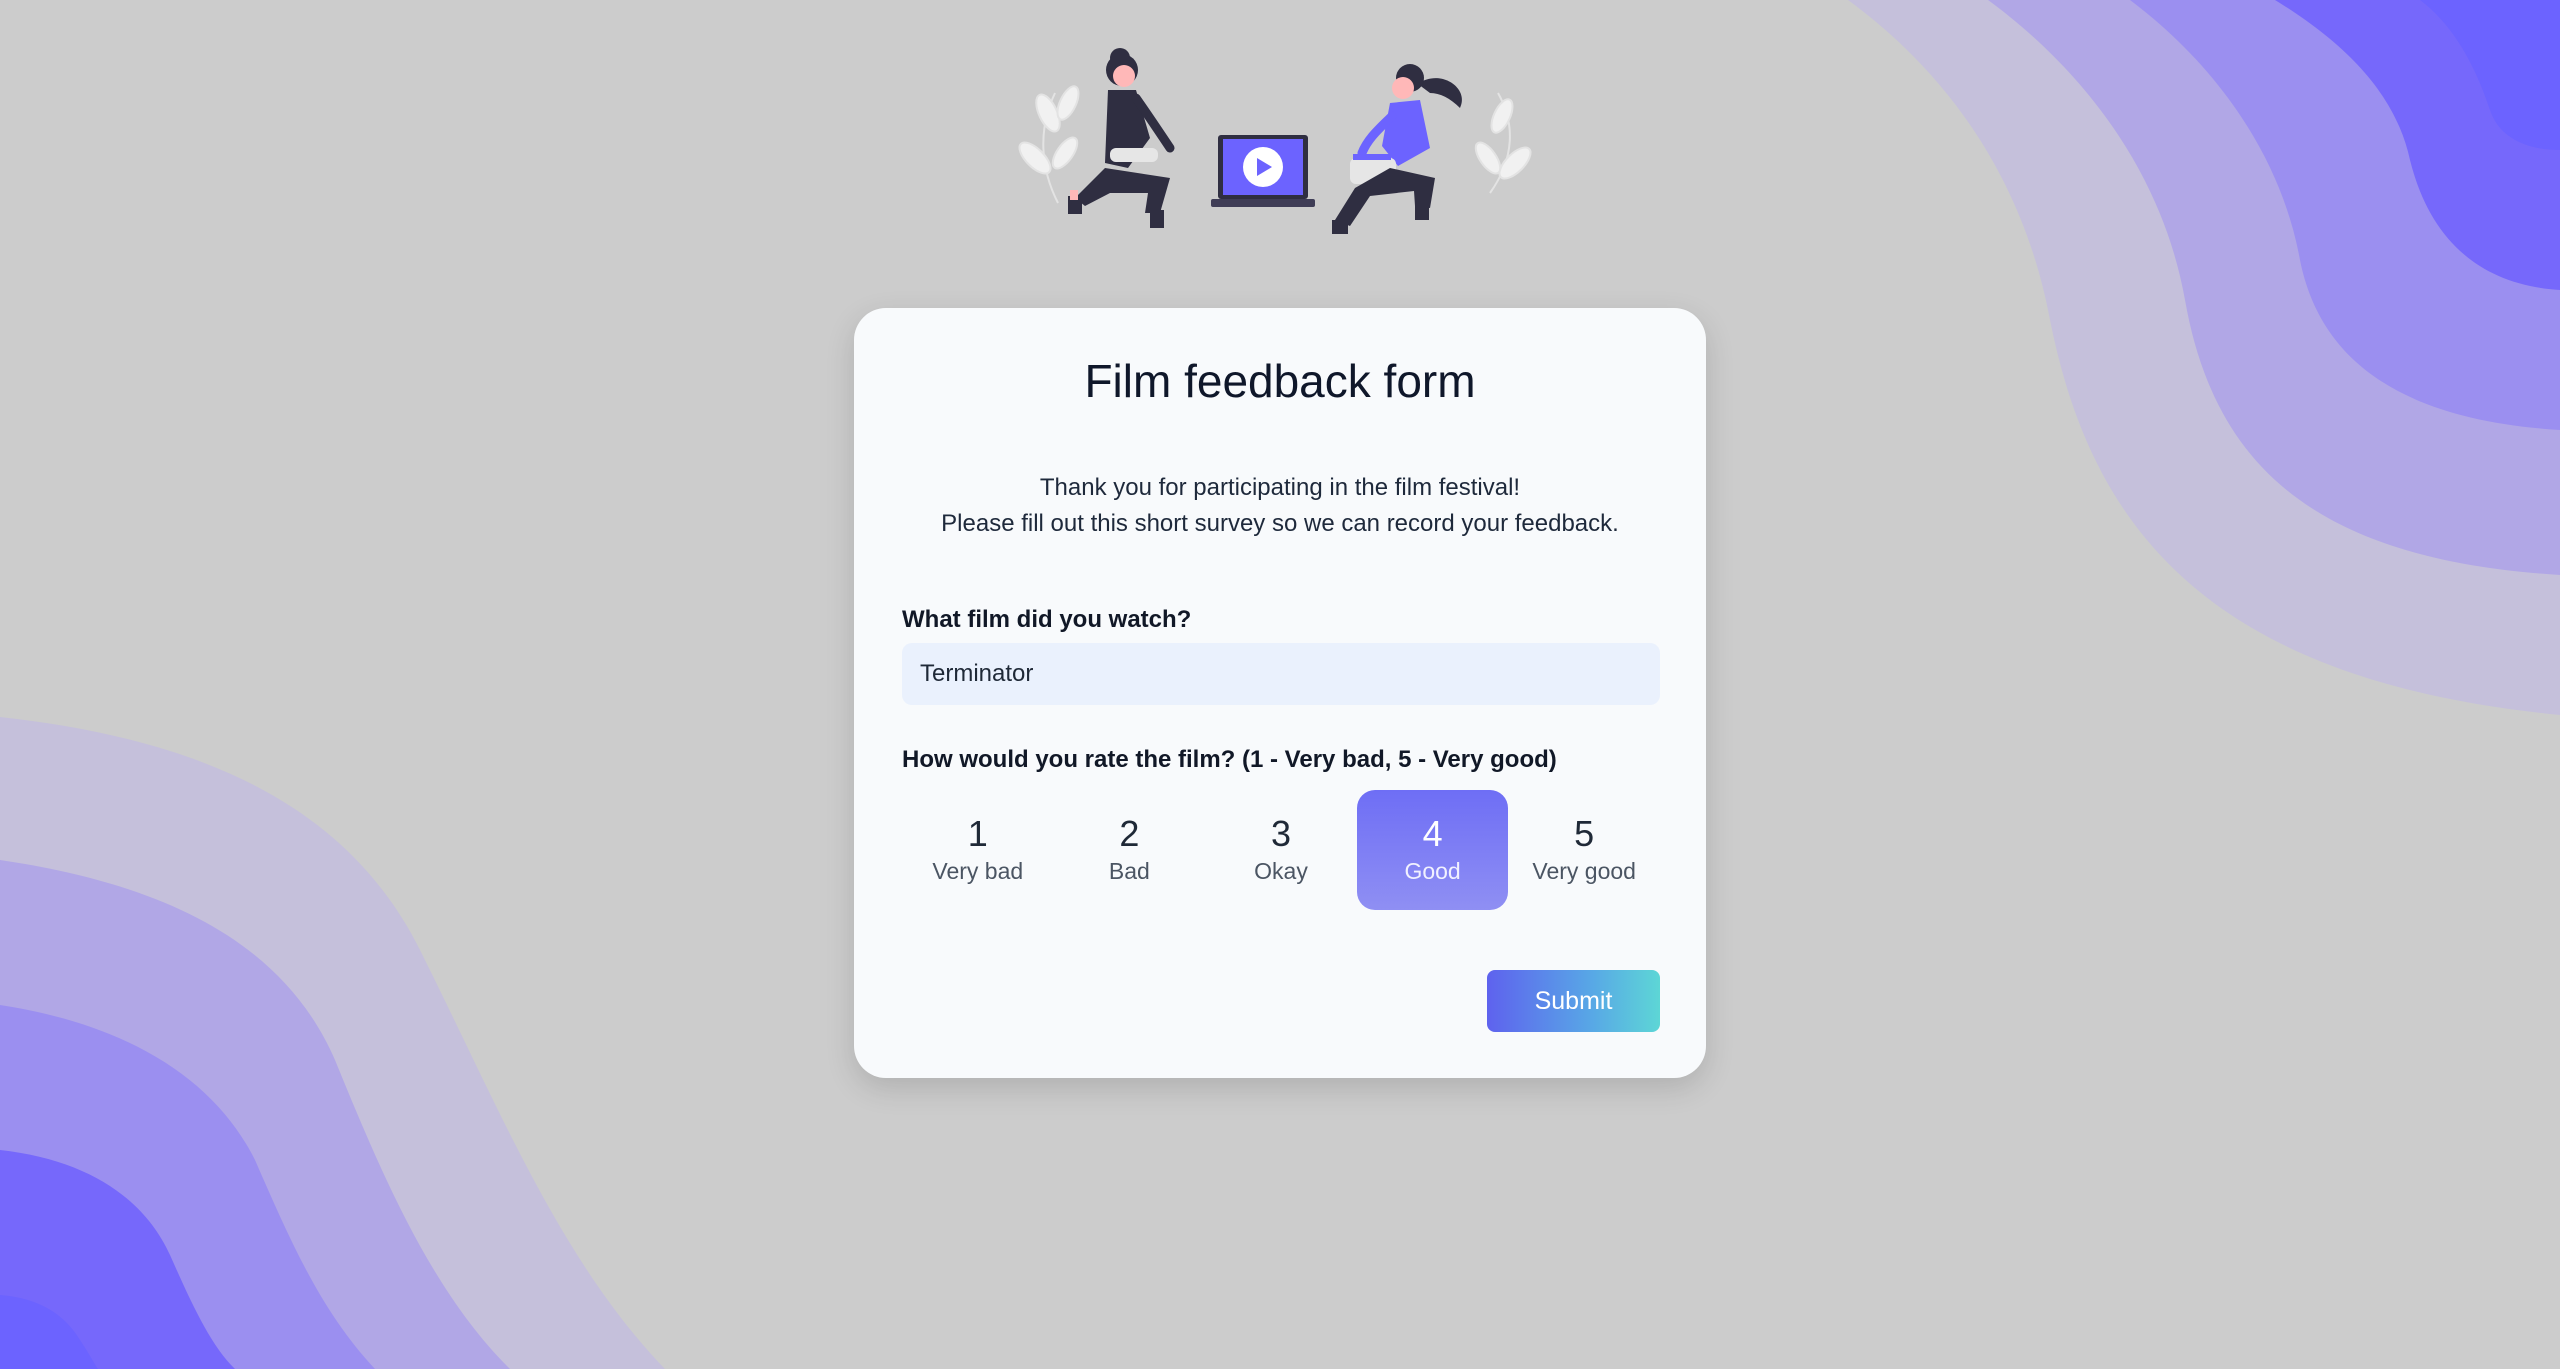  Describe the element at coordinates (1129, 833) in the screenshot. I see `rating-number: 2` at that location.